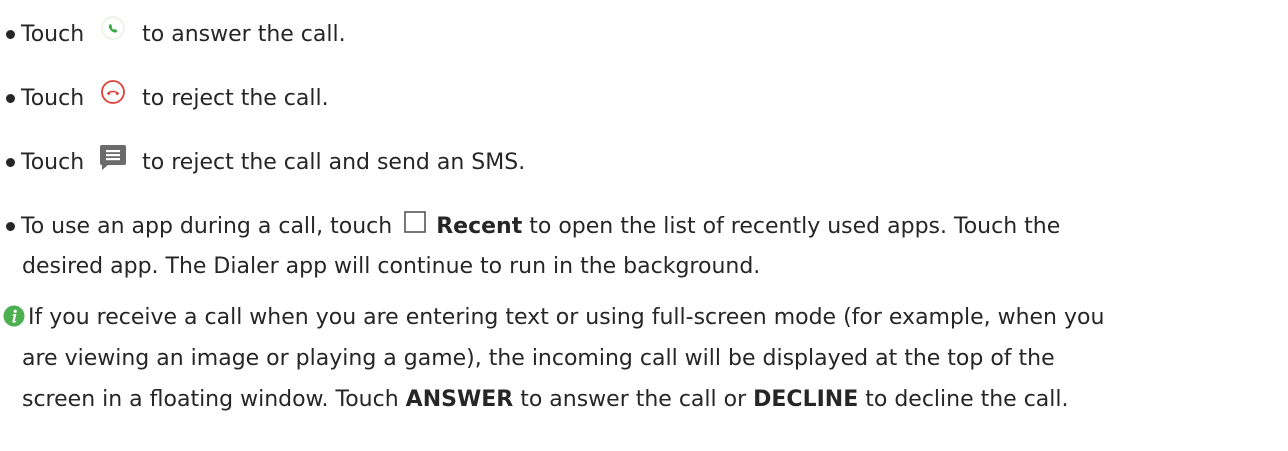  I want to click on reject-call-icon, so click(113, 93).